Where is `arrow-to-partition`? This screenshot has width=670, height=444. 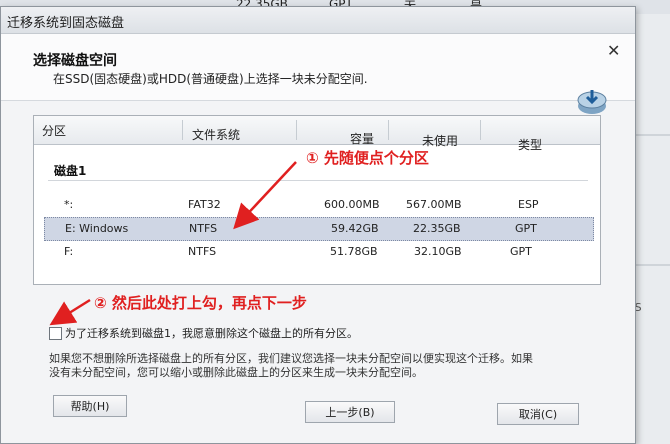
arrow-to-partition is located at coordinates (265, 195).